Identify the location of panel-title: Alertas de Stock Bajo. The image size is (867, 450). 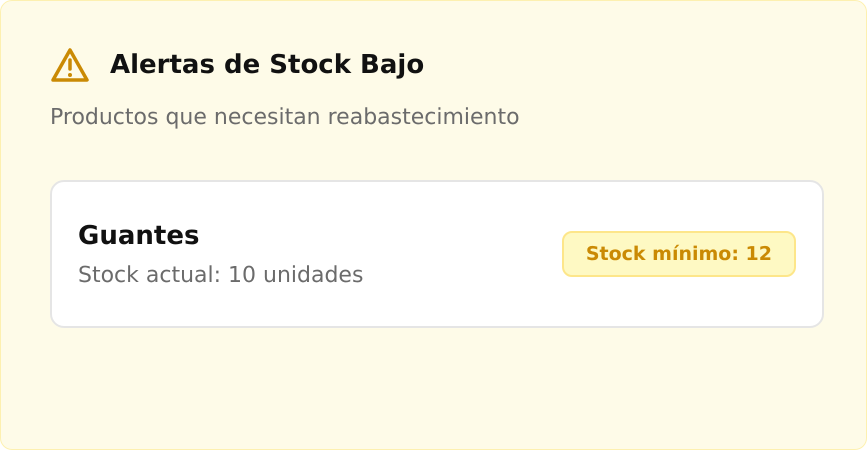
(267, 65).